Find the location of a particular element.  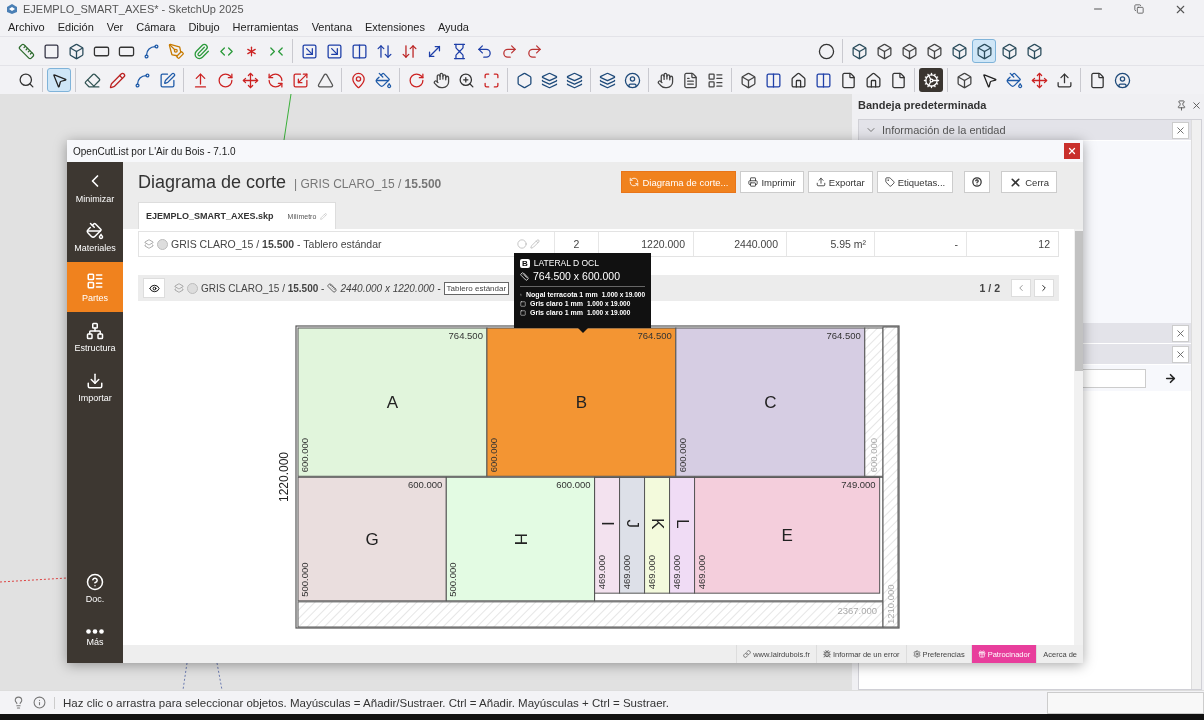

nav-item: Materiales is located at coordinates (95, 237).